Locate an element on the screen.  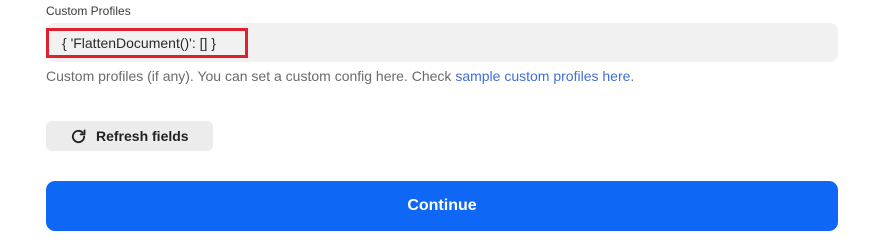
help-suffix: . is located at coordinates (632, 76).